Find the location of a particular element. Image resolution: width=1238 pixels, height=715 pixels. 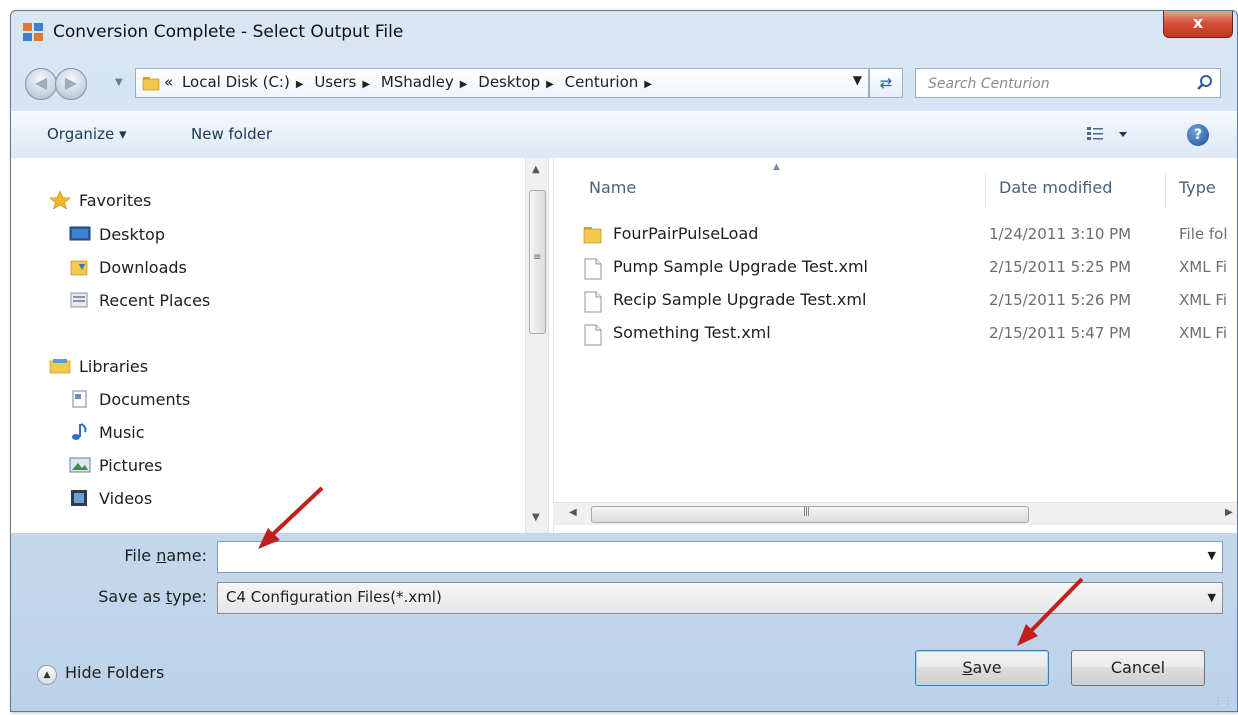

nav-item-label: Pictures is located at coordinates (131, 465).